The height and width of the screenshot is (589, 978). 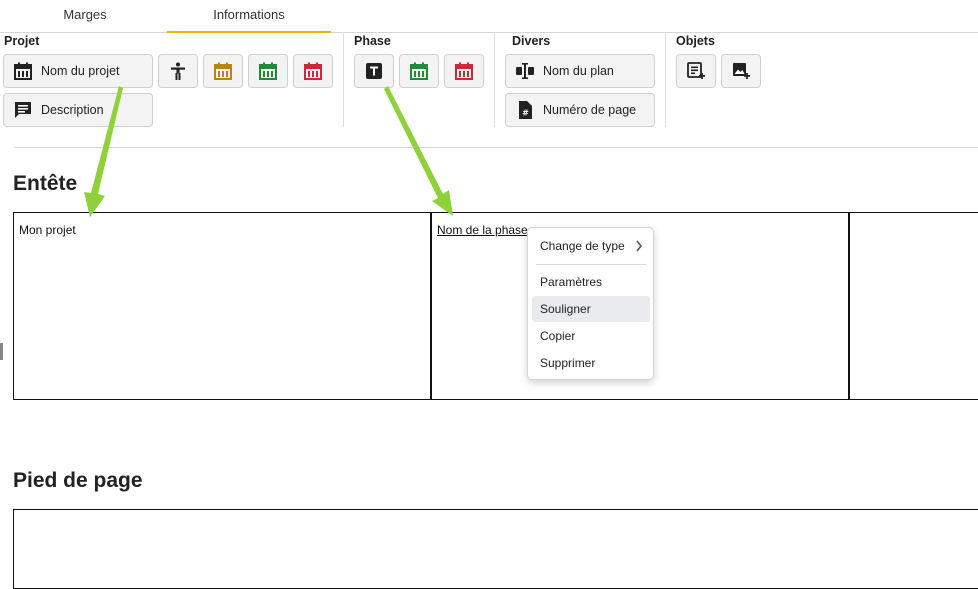 I want to click on calendar-gold-button, so click(x=223, y=71).